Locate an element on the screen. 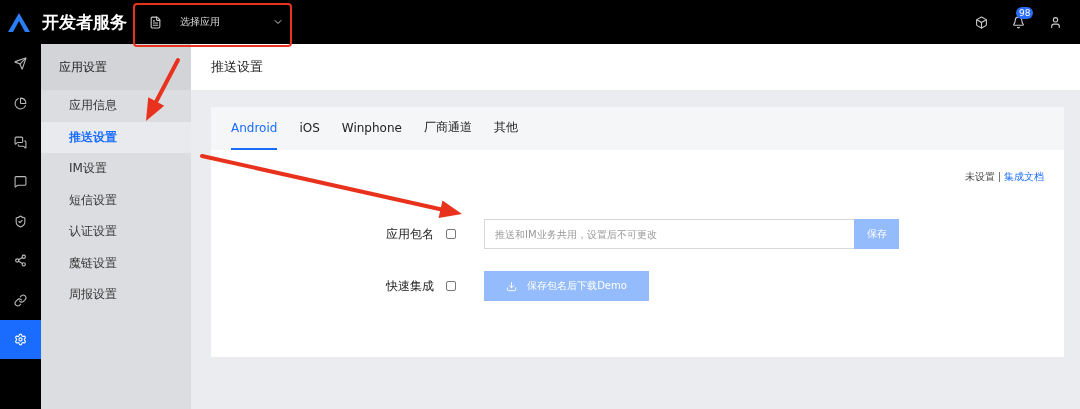  tab: 其他 is located at coordinates (505, 128).